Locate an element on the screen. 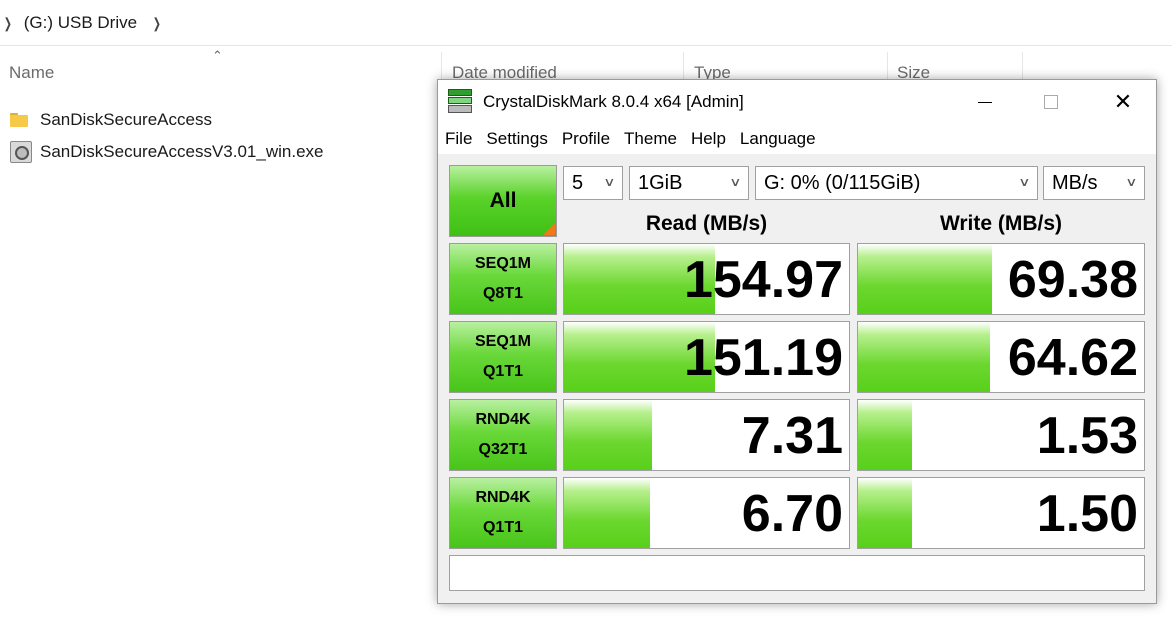 The height and width of the screenshot is (618, 1172). test-count-value: 5 is located at coordinates (578, 182).